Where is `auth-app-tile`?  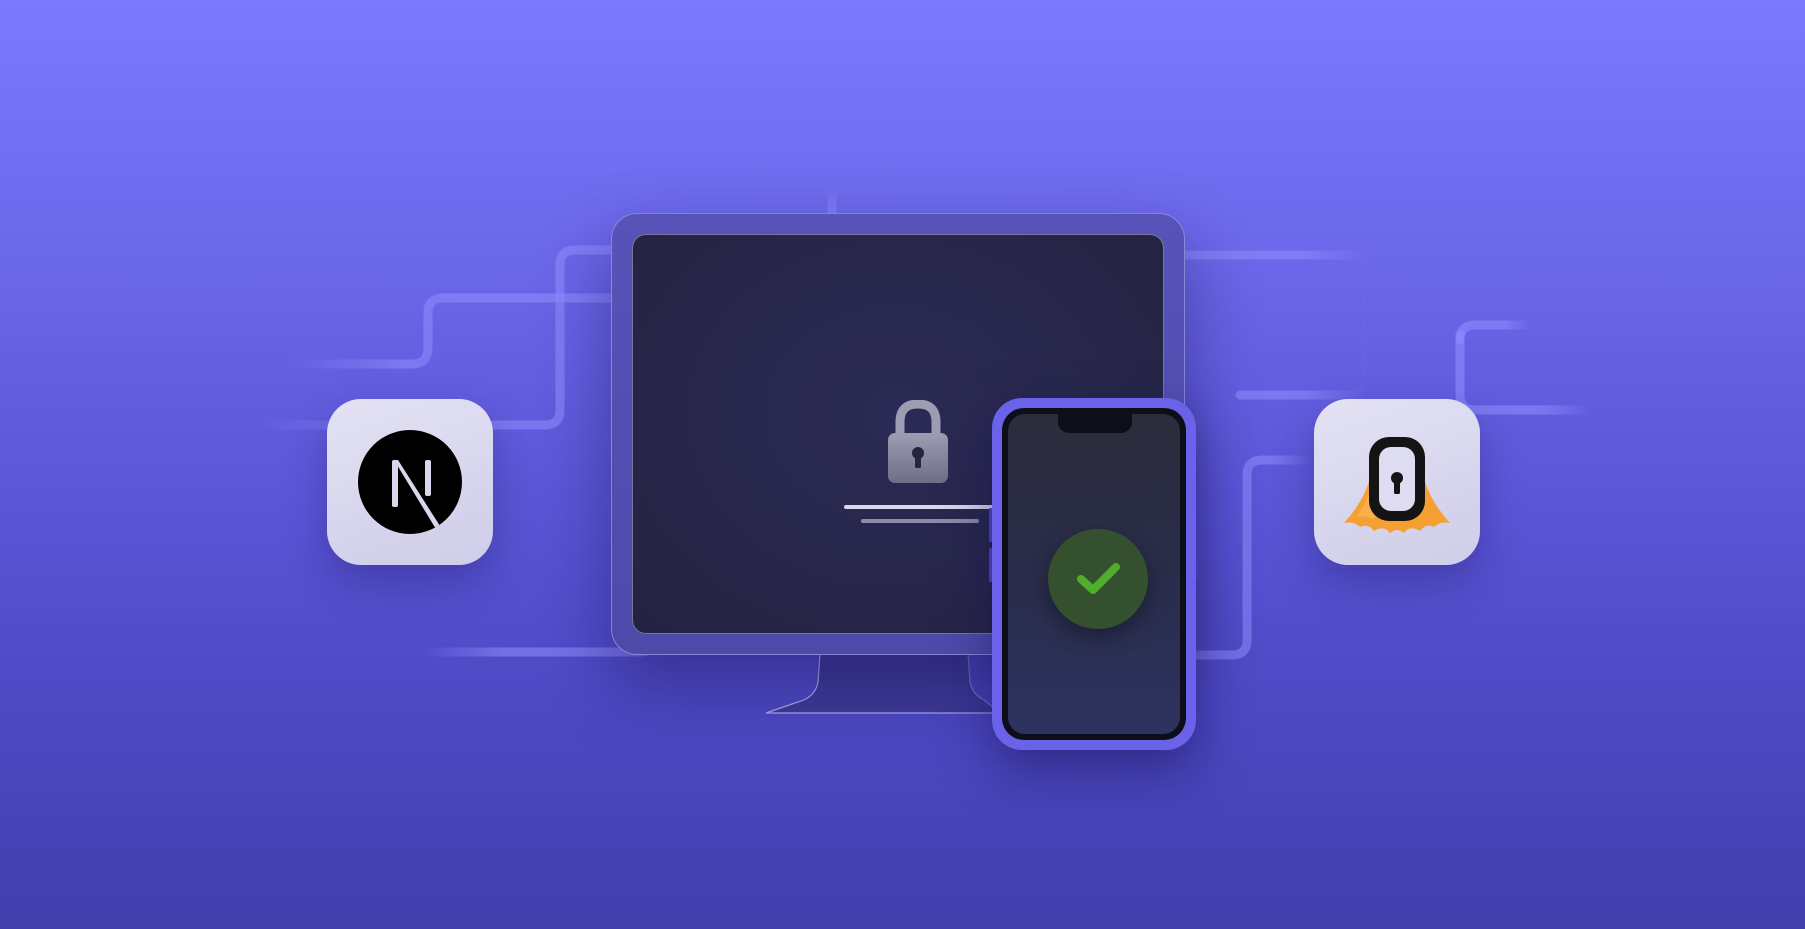 auth-app-tile is located at coordinates (1397, 482).